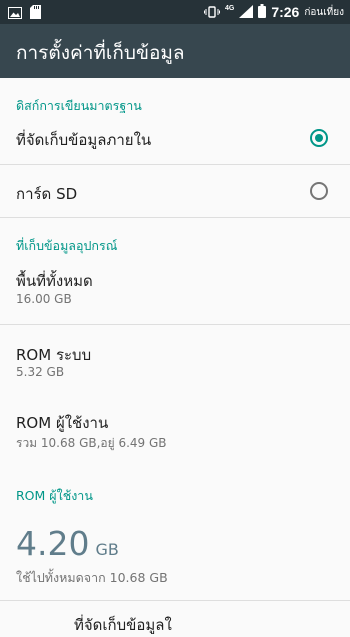 The width and height of the screenshot is (350, 637). I want to click on storage-item-total: พื้นที่ทั้งหมด 16.00 GB, so click(175, 290).